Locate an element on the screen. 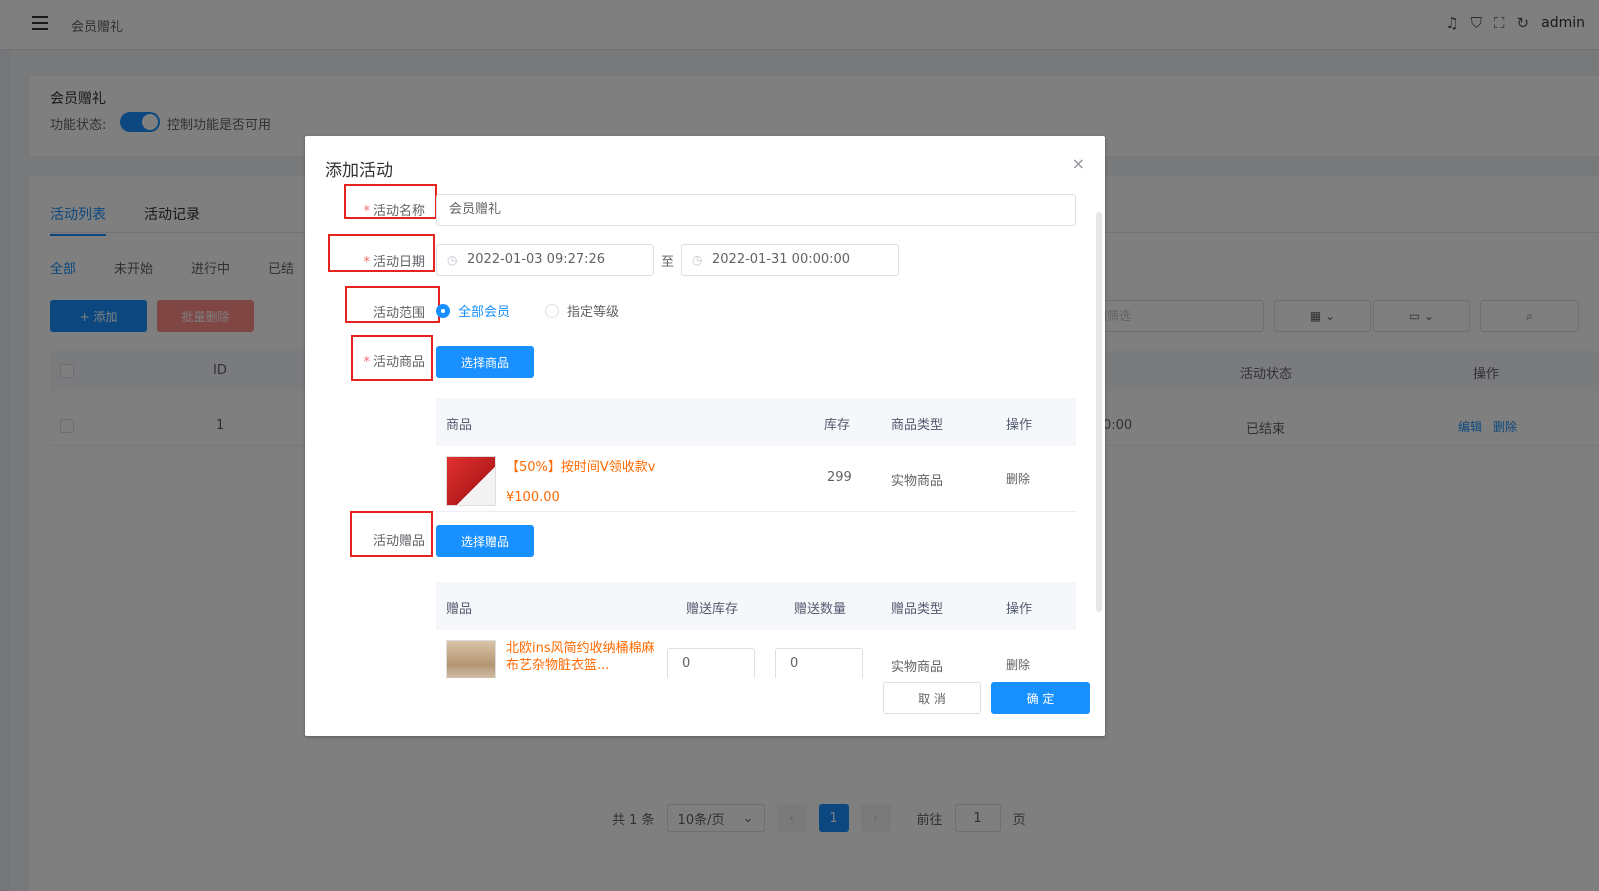  start-date-input: ◷ 2022-01-03 09:27:26 is located at coordinates (545, 260).